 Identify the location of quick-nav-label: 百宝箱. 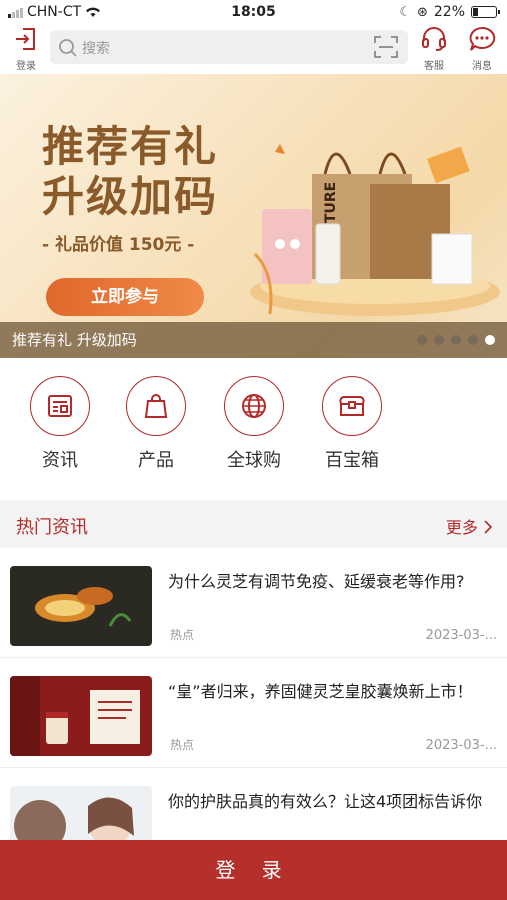
(352, 460).